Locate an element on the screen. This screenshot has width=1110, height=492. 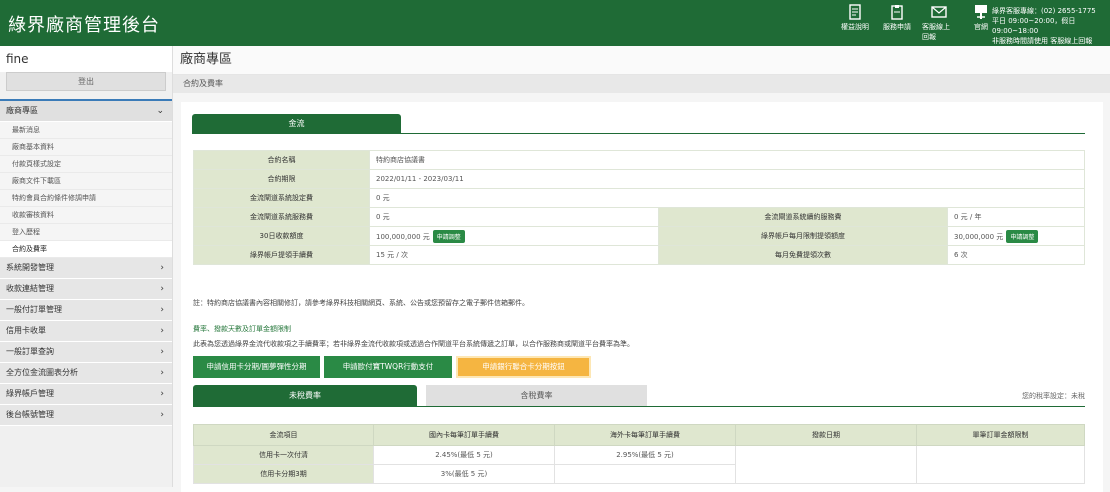
monthly-limit-label: 綠界帳戶每月限制提領額度 is located at coordinates (803, 236).